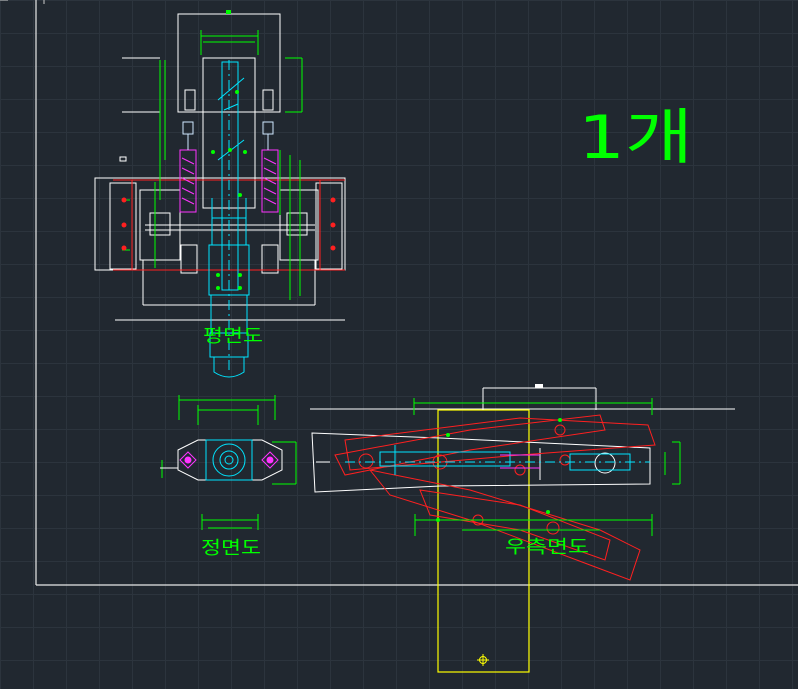 Image resolution: width=798 pixels, height=689 pixels. What do you see at coordinates (233, 336) in the screenshot?
I see `plan-view-label: 평면도` at bounding box center [233, 336].